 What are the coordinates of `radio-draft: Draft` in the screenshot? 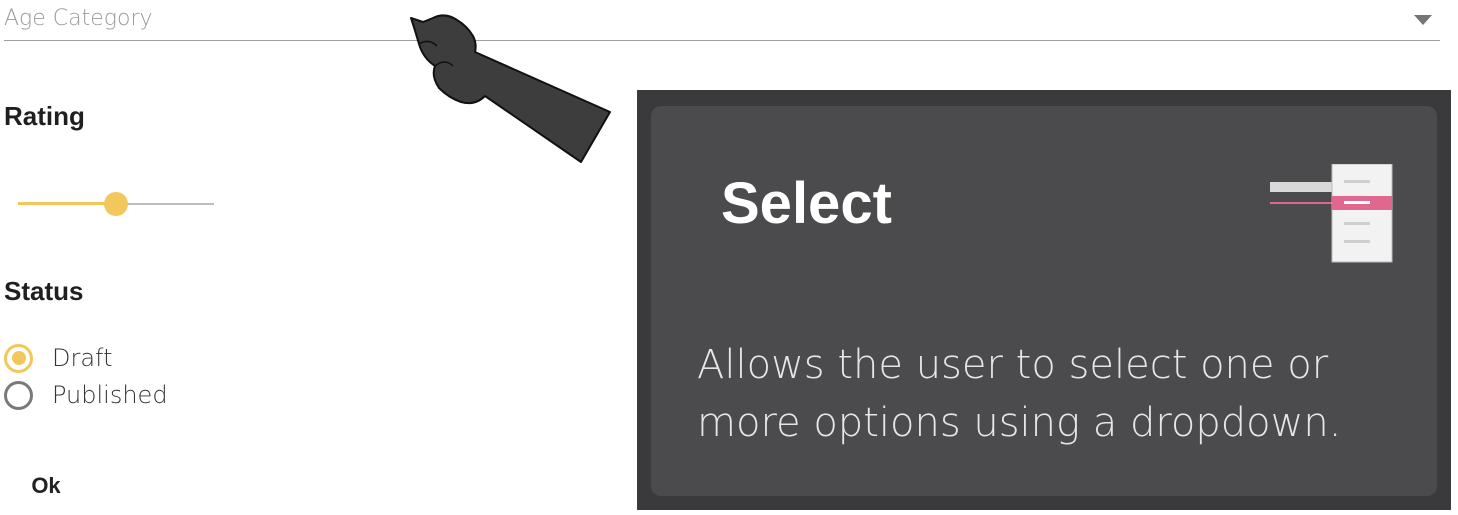 It's located at (58, 358).